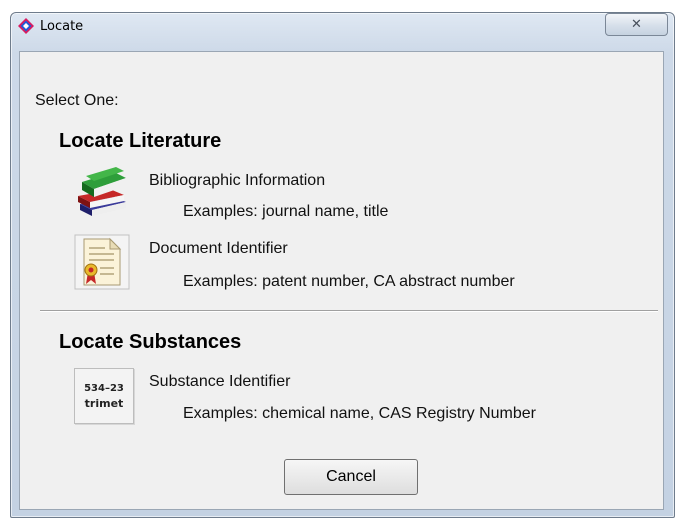 Image resolution: width=678 pixels, height=522 pixels. I want to click on close-icon: ✕, so click(636, 24).